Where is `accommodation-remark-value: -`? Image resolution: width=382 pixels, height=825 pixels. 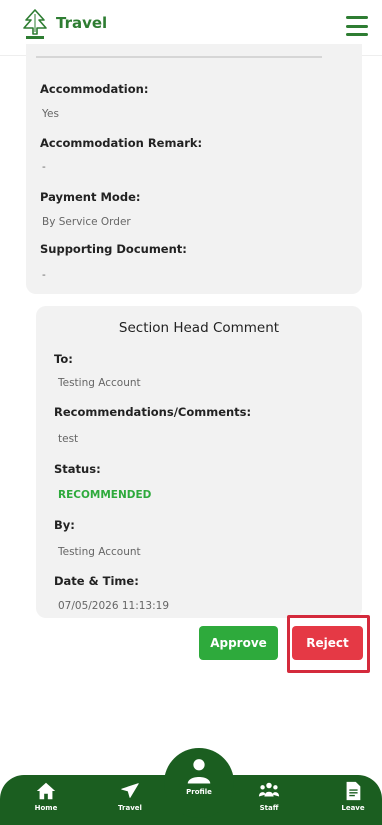
accommodation-remark-value: - is located at coordinates (44, 167).